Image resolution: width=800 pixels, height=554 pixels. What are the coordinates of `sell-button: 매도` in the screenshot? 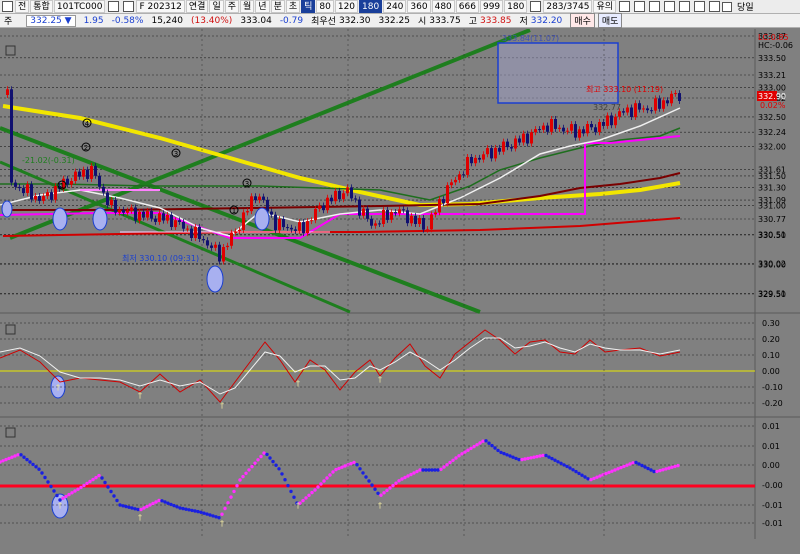 It's located at (610, 20).